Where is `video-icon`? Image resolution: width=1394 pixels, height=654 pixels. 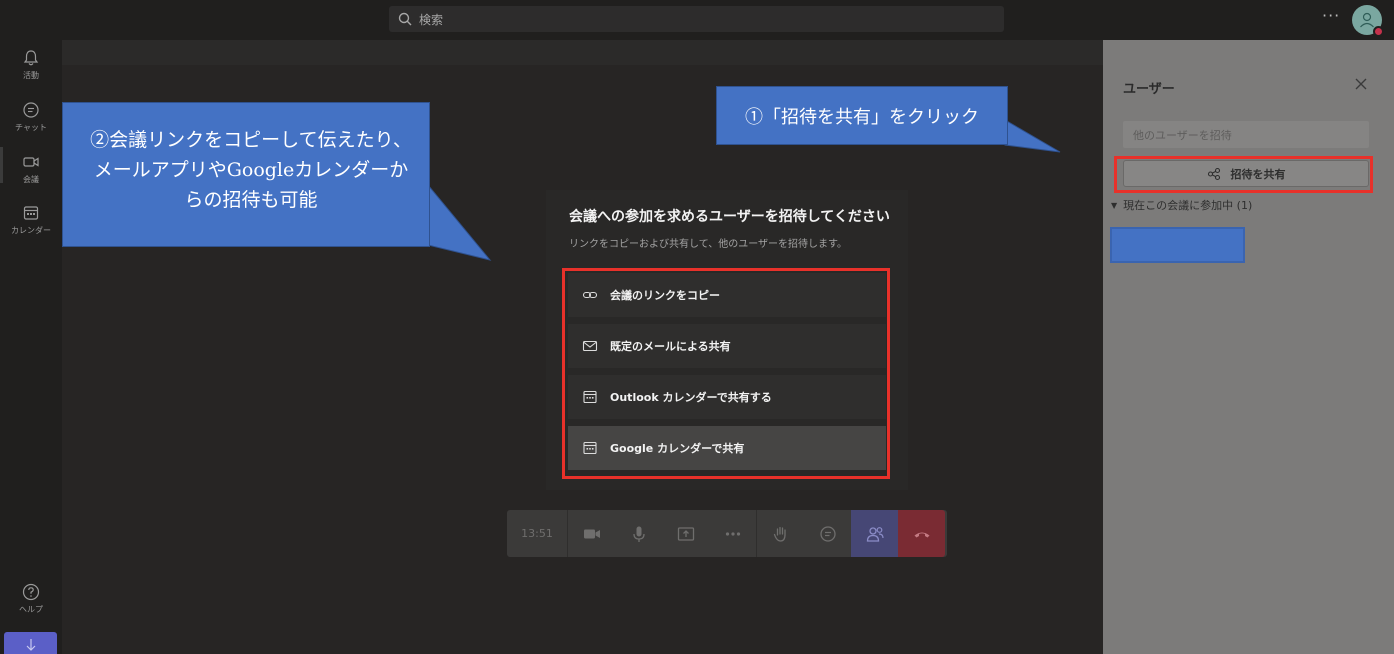
video-icon is located at coordinates (31, 162).